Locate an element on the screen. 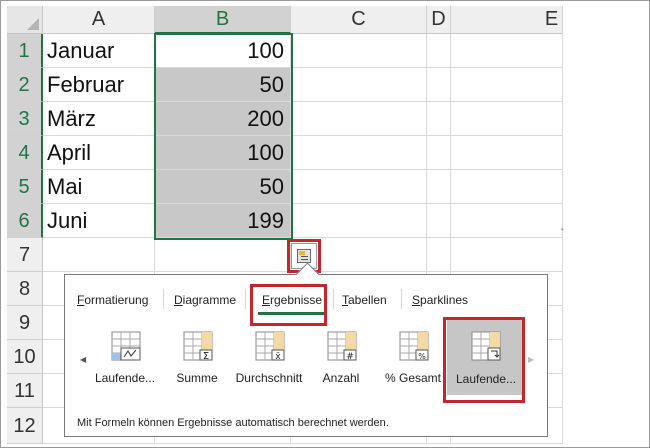  cell-a6: Juni is located at coordinates (99, 221).